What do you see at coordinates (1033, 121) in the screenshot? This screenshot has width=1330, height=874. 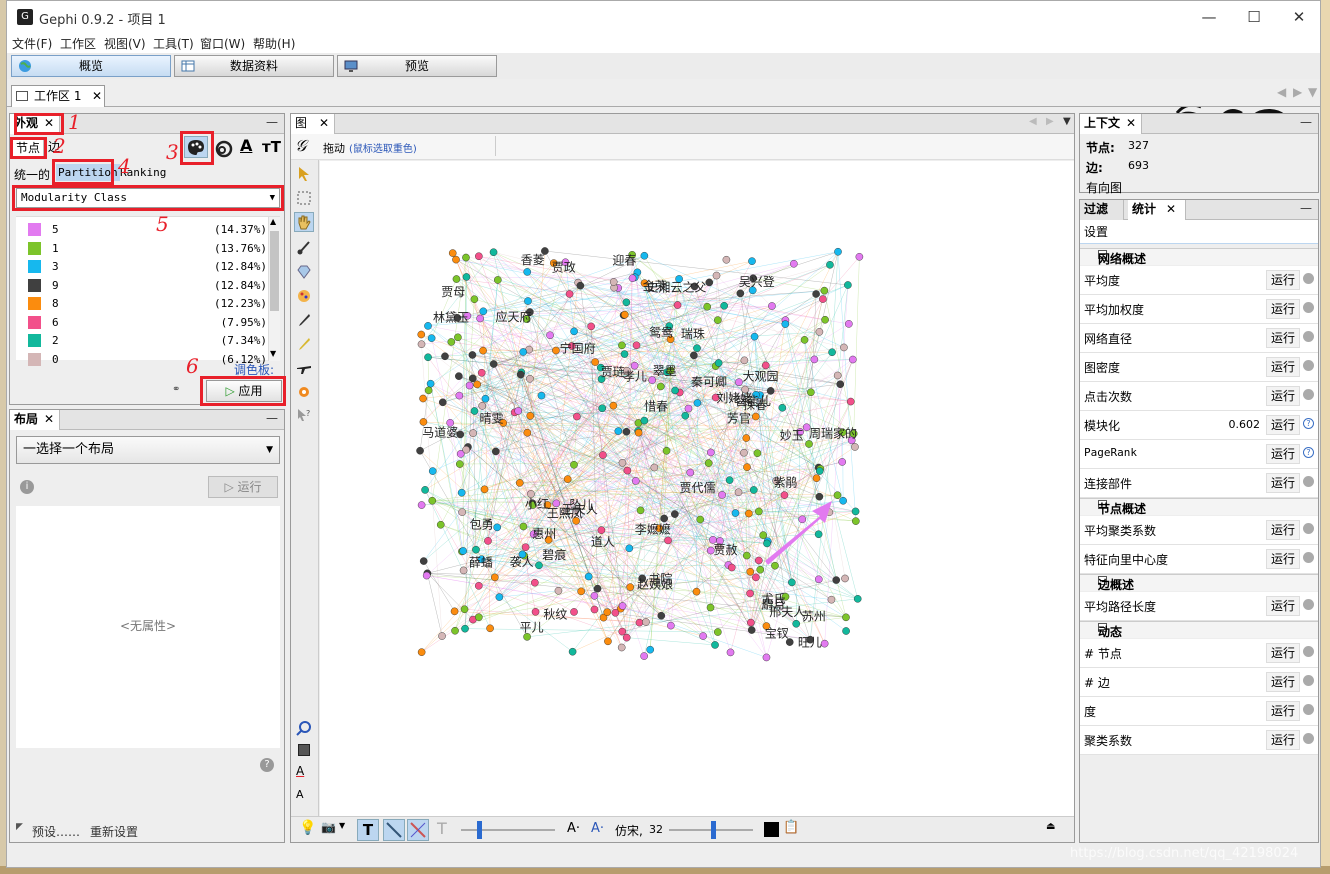 I see `nav-left-icon: ◀` at bounding box center [1033, 121].